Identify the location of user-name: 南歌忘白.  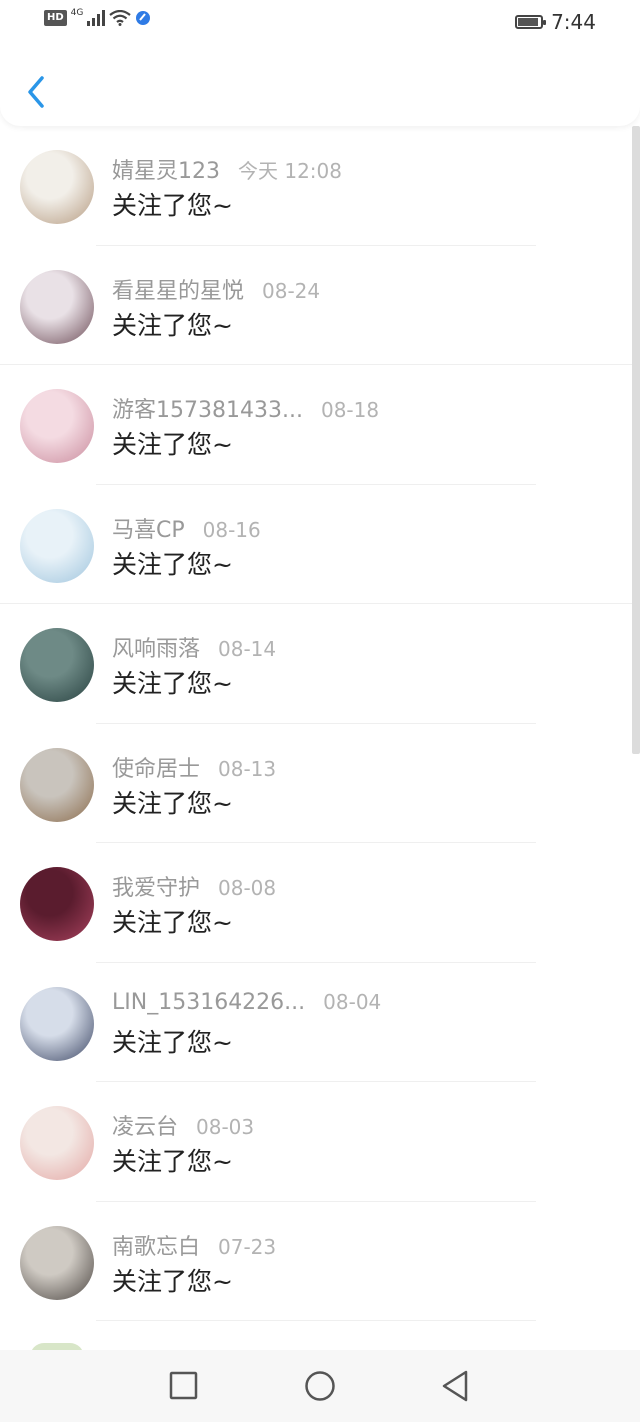
(156, 1245).